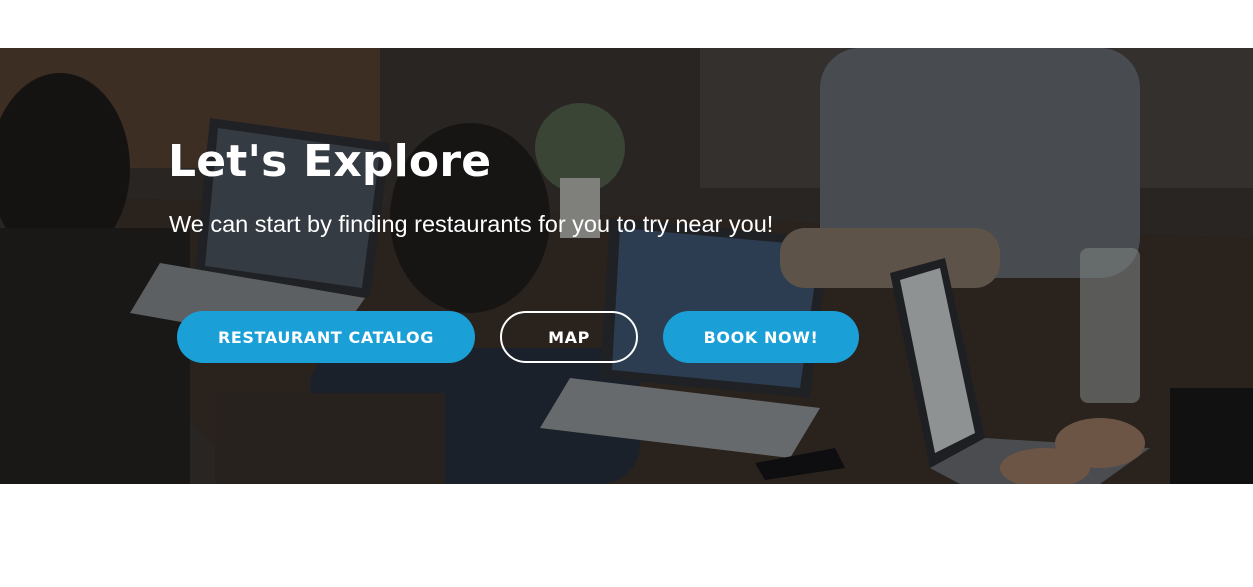 Image resolution: width=1253 pixels, height=587 pixels. What do you see at coordinates (330, 161) in the screenshot?
I see `hero-title: Let's Explore` at bounding box center [330, 161].